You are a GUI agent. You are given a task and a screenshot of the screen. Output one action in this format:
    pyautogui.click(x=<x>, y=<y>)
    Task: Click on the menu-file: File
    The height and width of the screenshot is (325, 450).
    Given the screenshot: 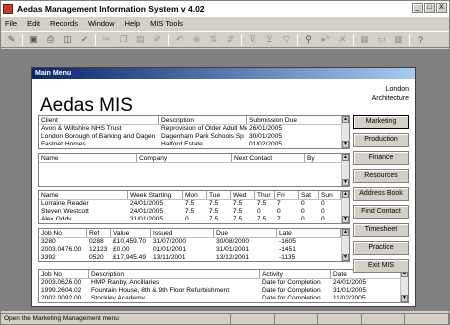 What is the action you would take?
    pyautogui.click(x=11, y=23)
    